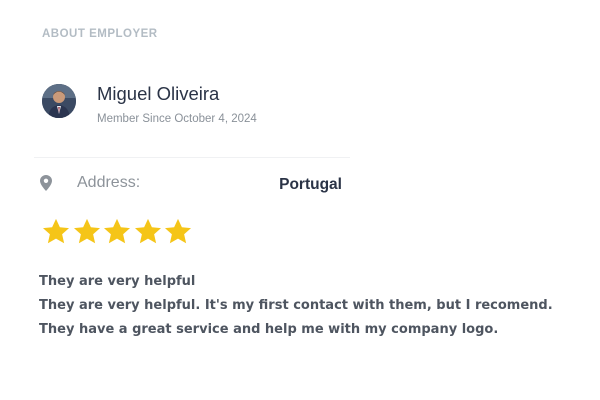  I want to click on address-row: Address: Portugal, so click(191, 184).